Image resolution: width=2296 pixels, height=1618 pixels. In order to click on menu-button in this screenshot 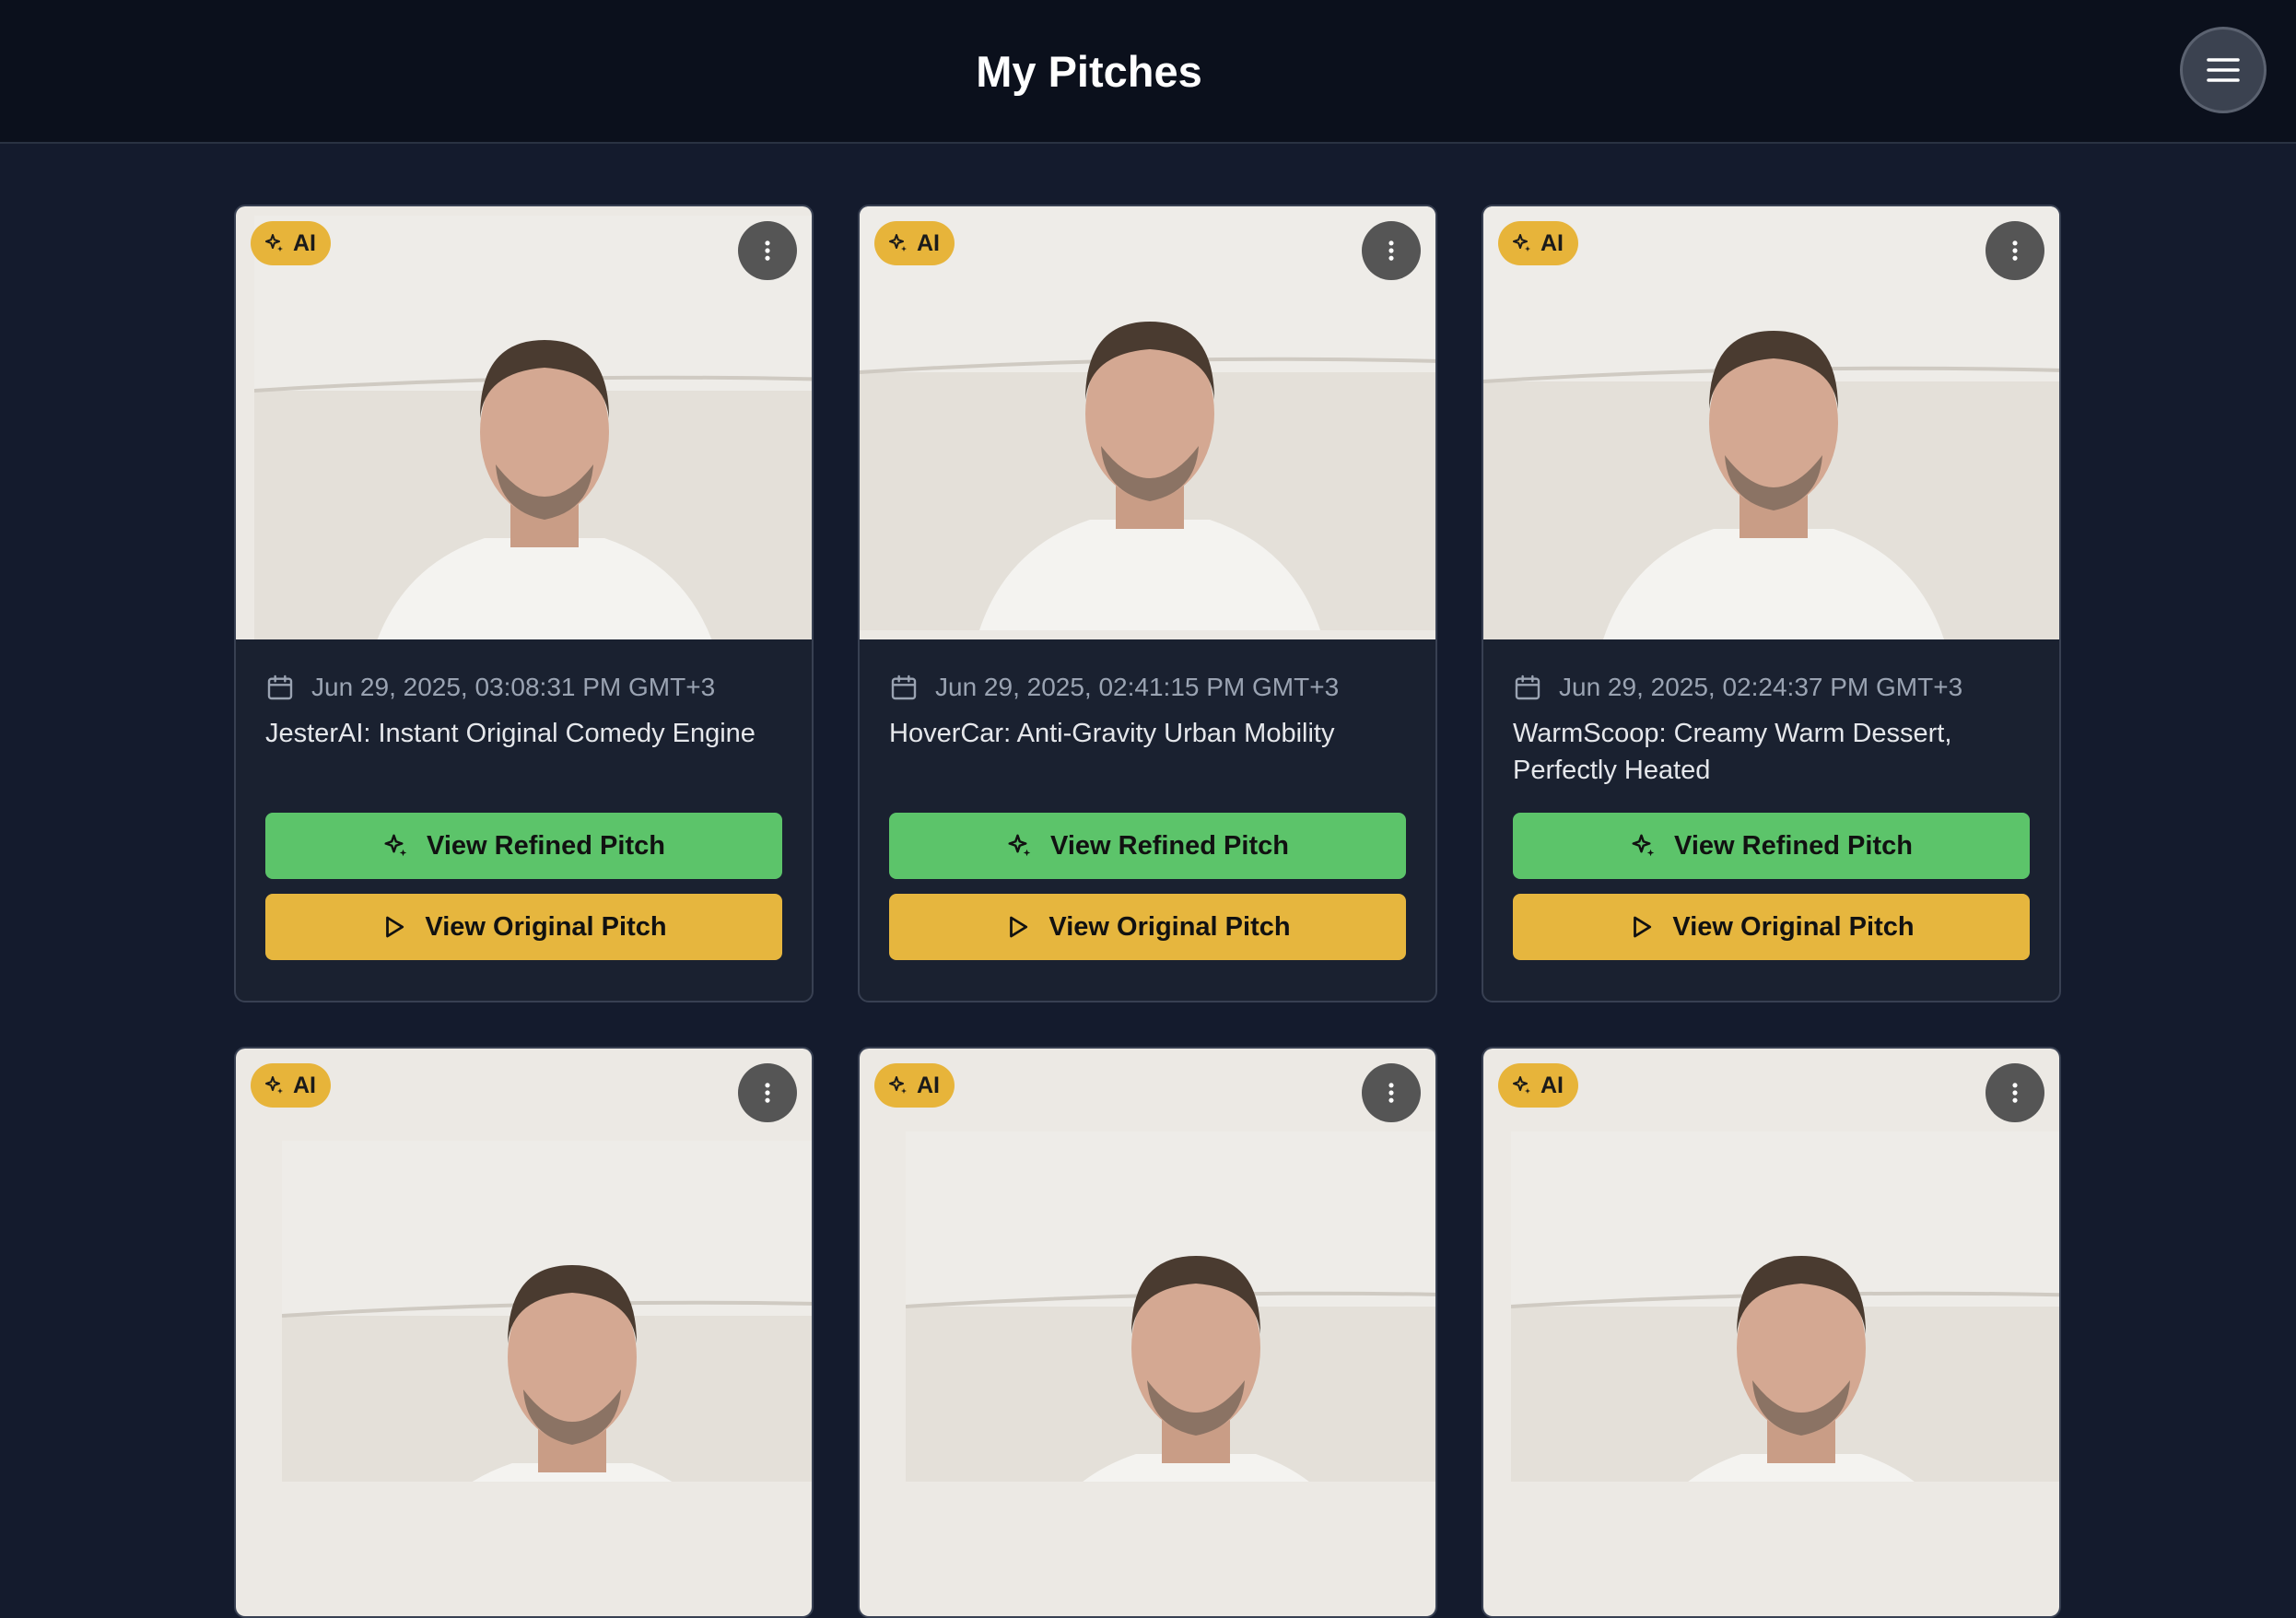, I will do `click(2223, 70)`.